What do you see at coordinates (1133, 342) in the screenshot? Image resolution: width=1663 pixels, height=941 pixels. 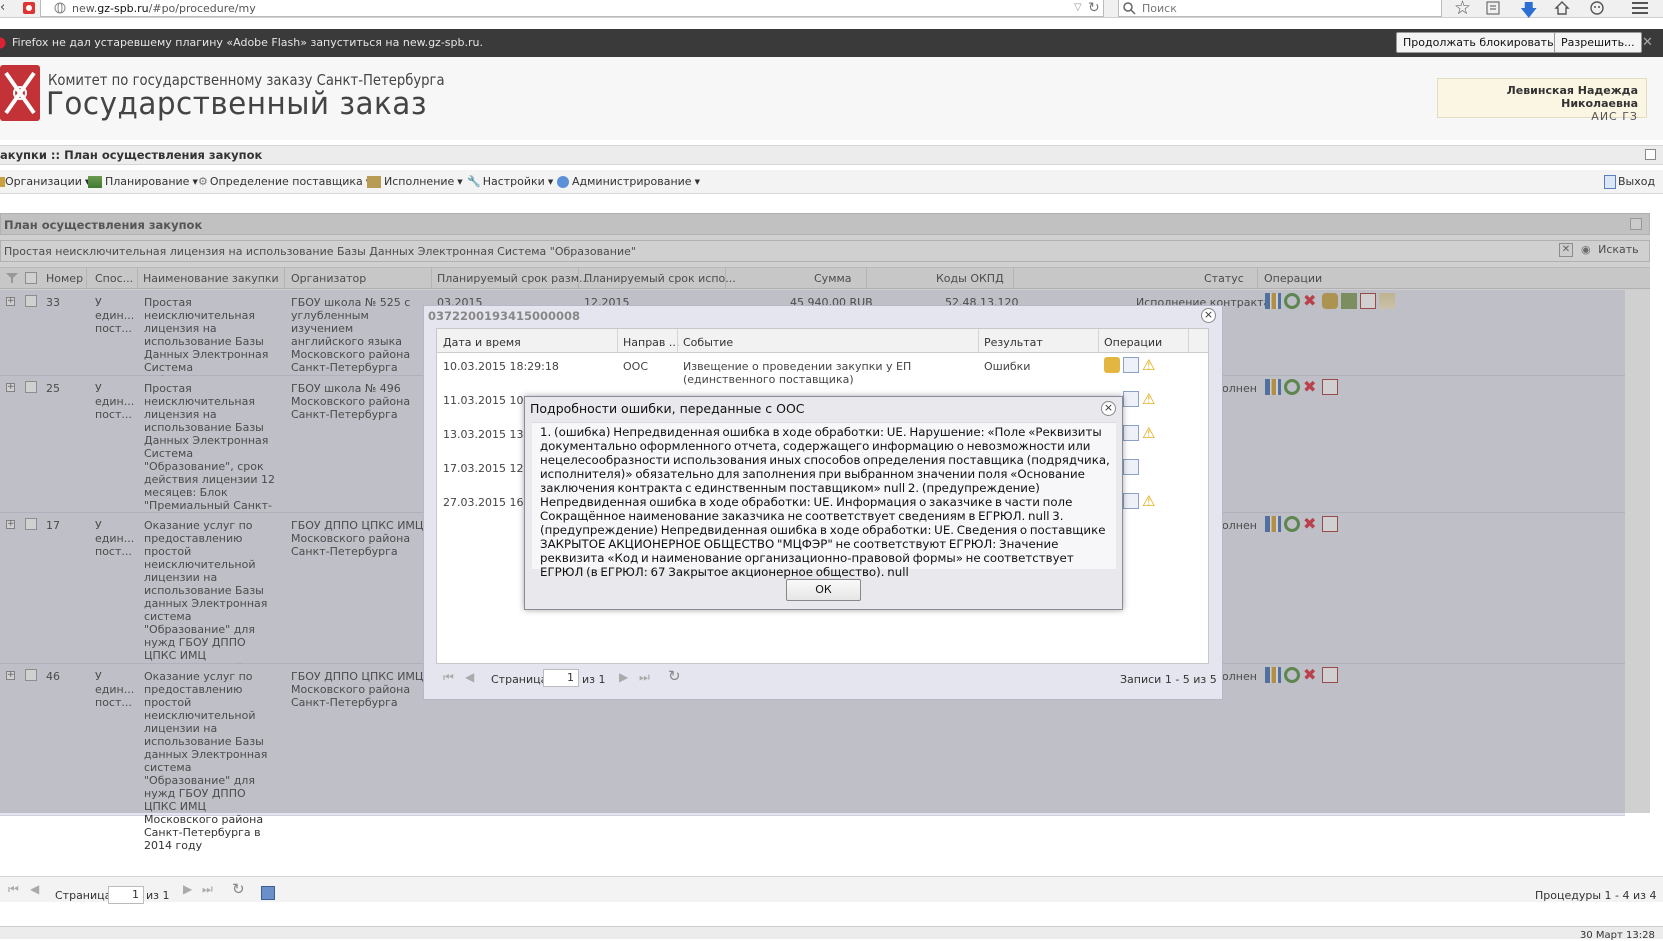 I see `history-col-ops: Операции` at bounding box center [1133, 342].